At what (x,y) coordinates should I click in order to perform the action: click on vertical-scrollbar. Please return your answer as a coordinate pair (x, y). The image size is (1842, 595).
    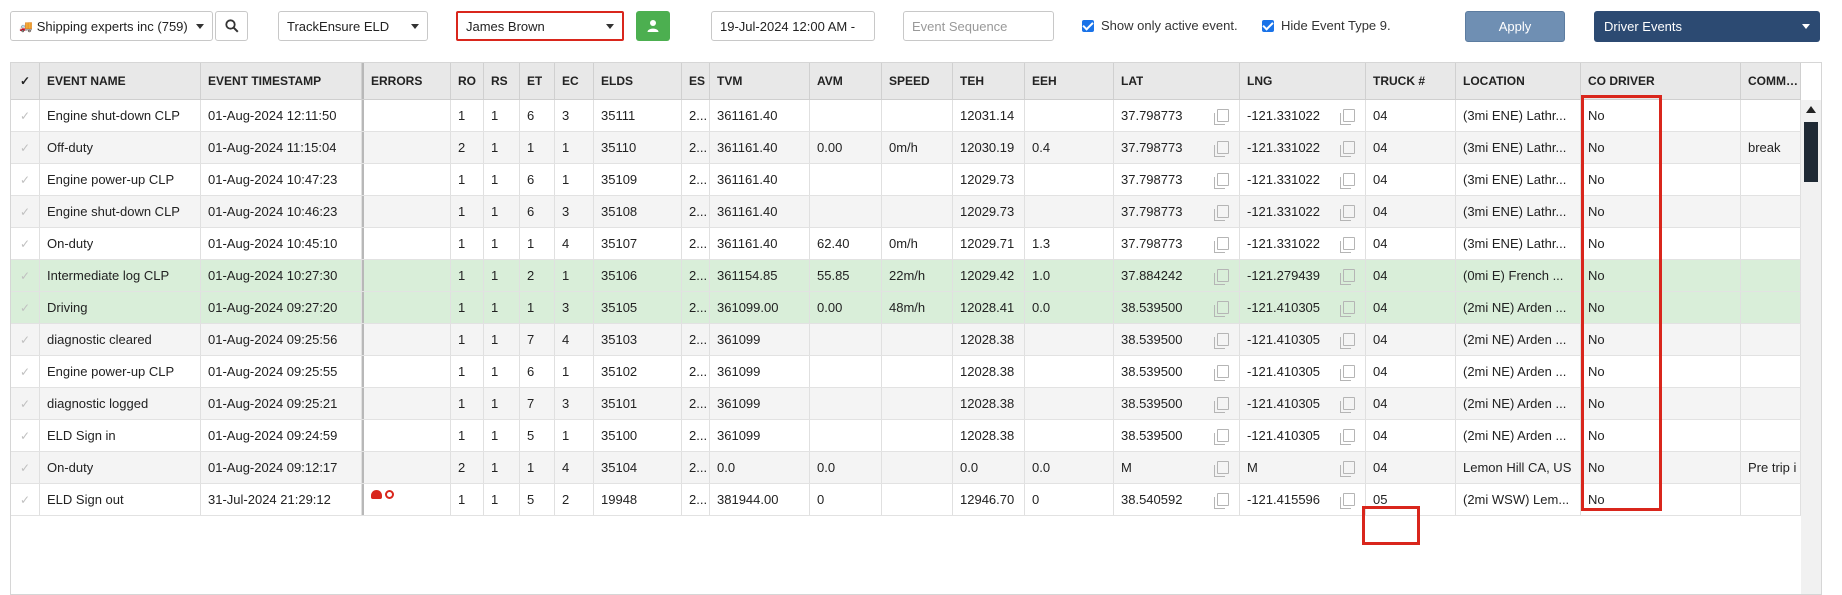
    Looking at the image, I should click on (1811, 347).